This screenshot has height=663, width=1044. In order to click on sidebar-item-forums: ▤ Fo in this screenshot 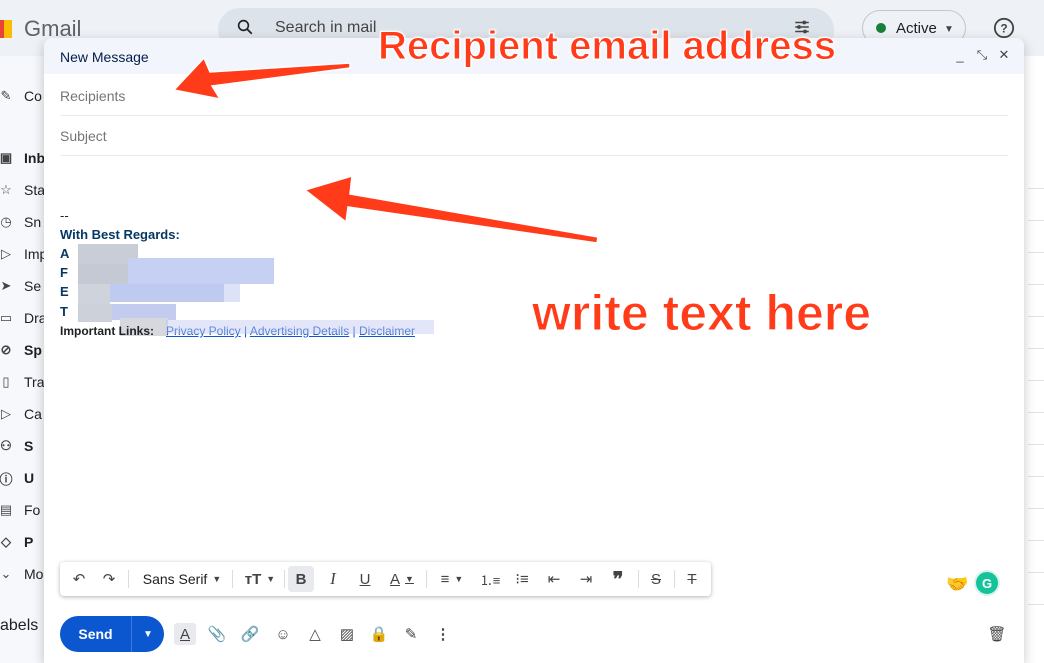, I will do `click(20, 510)`.